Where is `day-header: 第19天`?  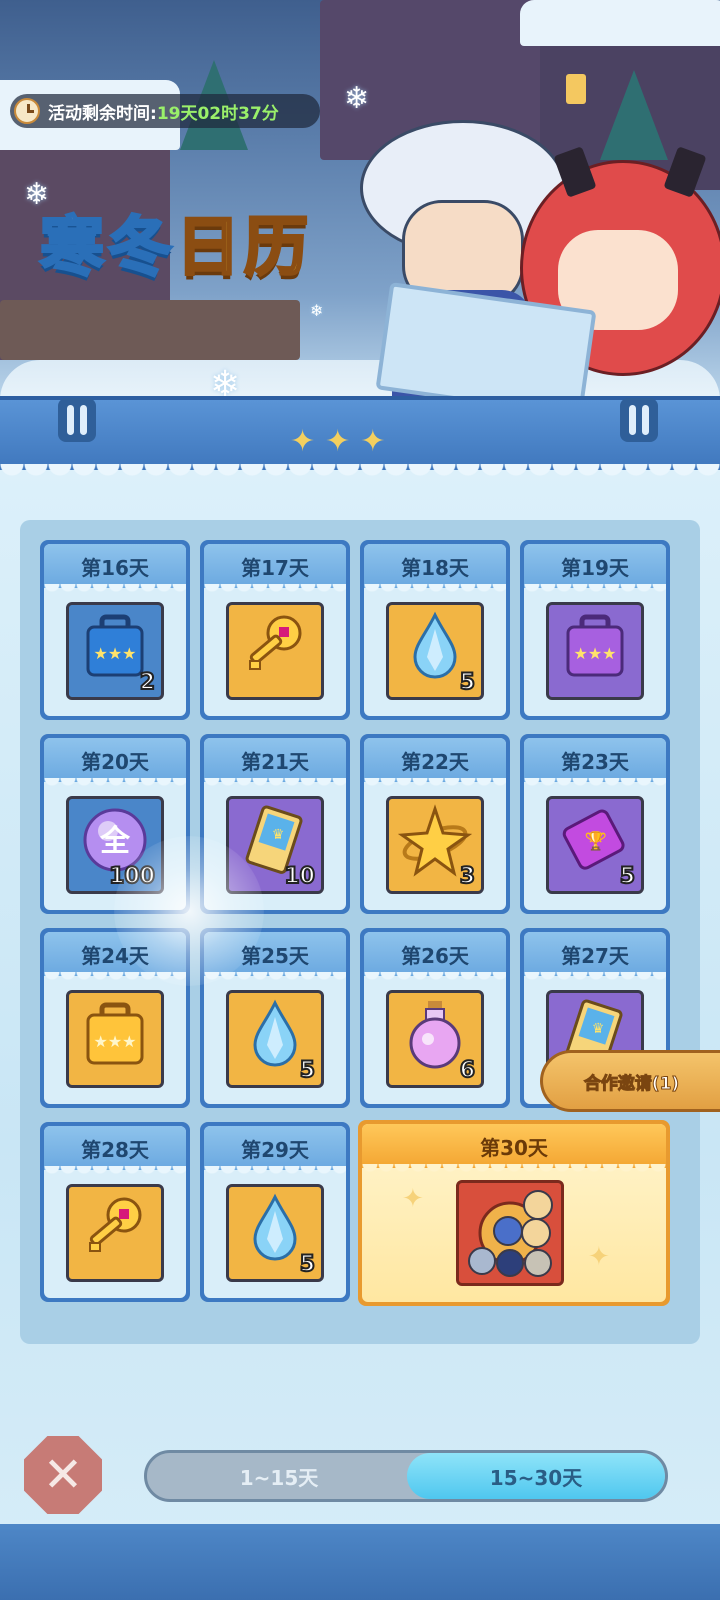
day-header: 第19天 is located at coordinates (595, 570).